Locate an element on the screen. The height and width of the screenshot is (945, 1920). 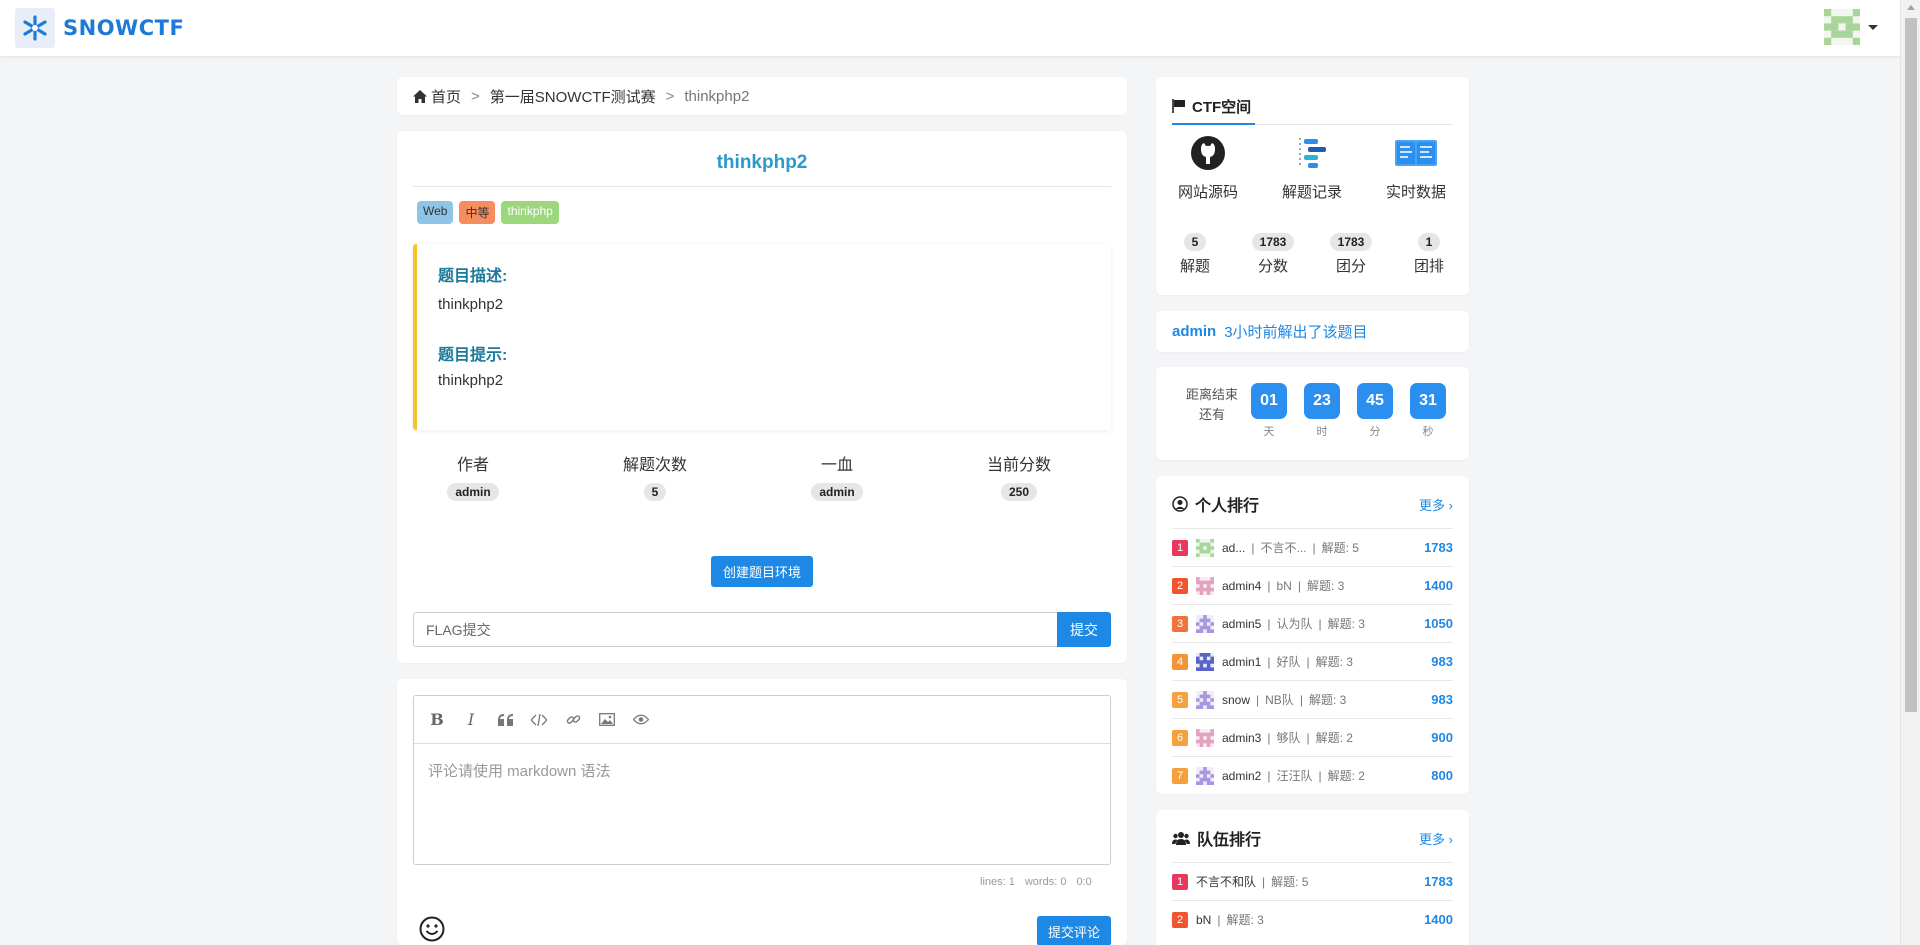
rank-team: 好队 is located at coordinates (1288, 662).